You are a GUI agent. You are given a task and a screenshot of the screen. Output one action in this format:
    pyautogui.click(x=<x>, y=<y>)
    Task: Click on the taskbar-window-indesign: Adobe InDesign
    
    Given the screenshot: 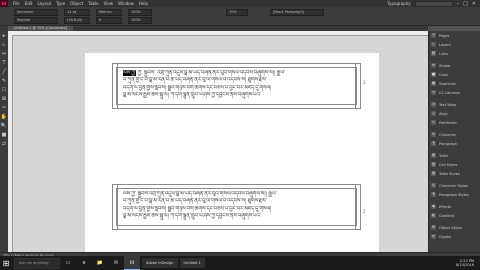 What is the action you would take?
    pyautogui.click(x=160, y=263)
    